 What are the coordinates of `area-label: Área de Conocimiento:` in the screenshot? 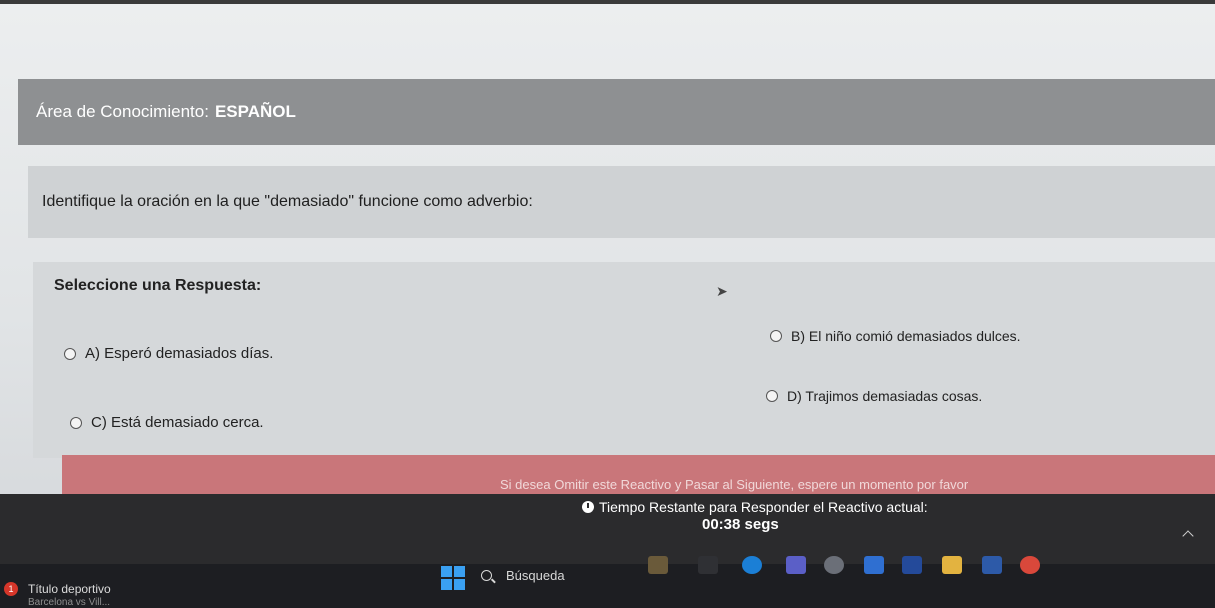 It's located at (122, 111).